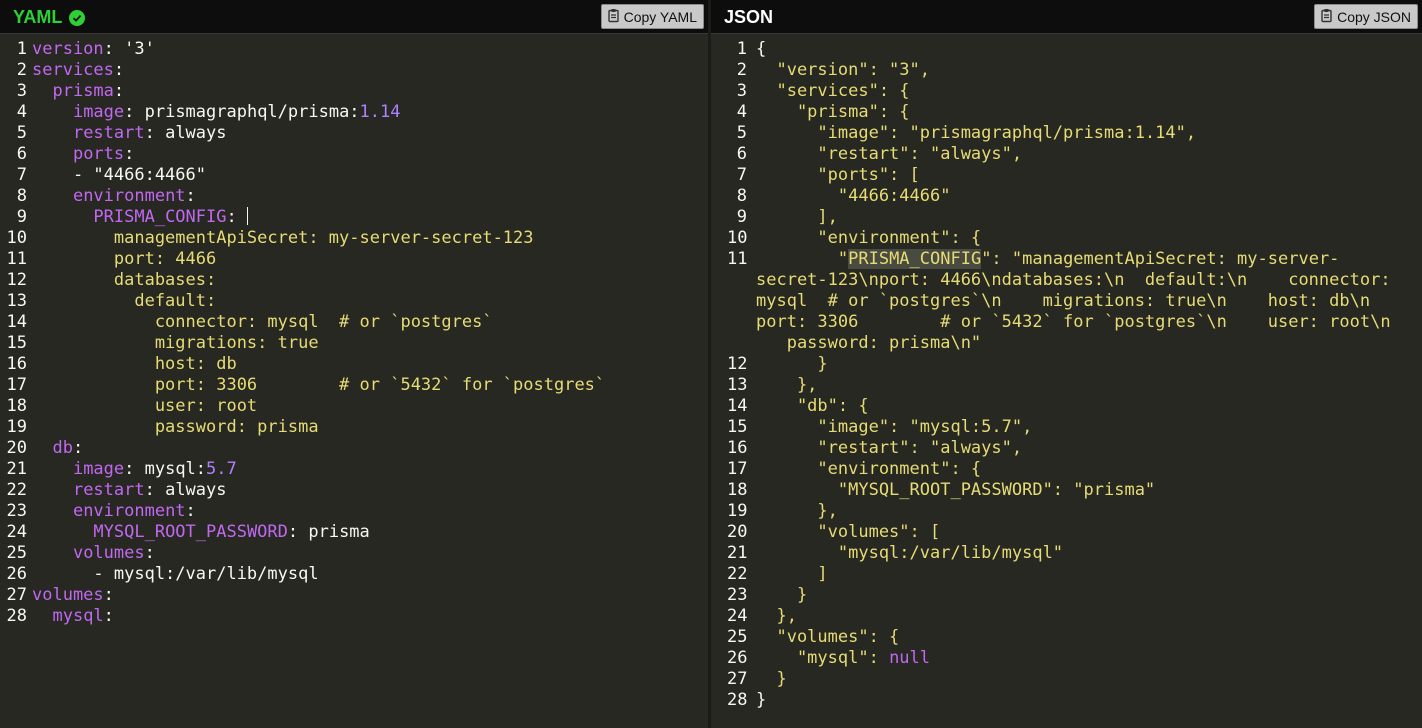 The height and width of the screenshot is (728, 1422). I want to click on code-token: databases:, so click(124, 280).